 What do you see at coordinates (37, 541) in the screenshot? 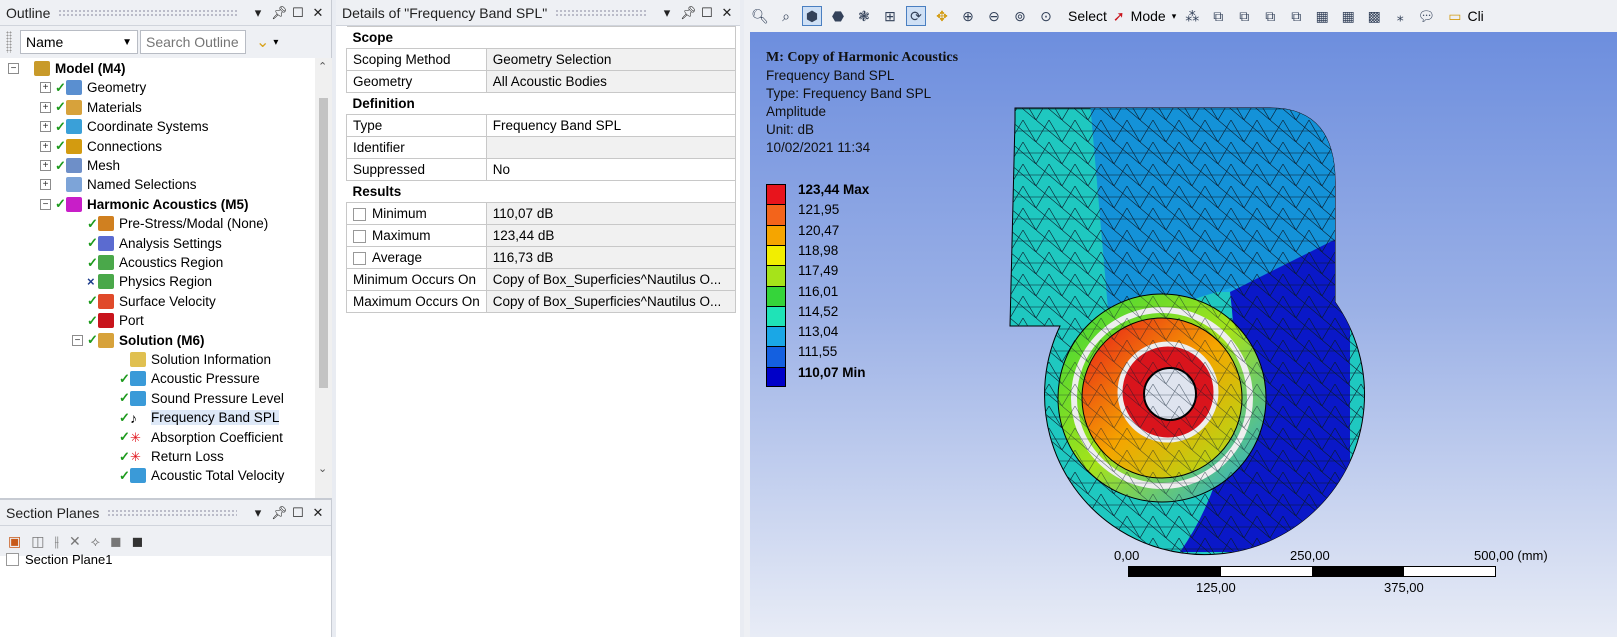
I see `edit-section-icon: ◫` at bounding box center [37, 541].